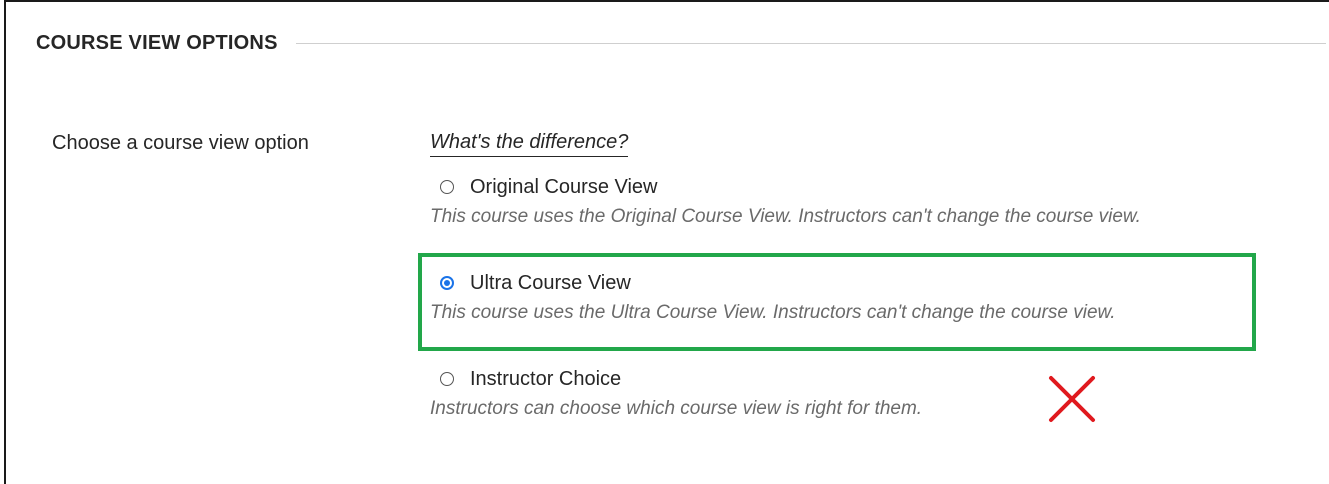  What do you see at coordinates (810, 43) in the screenshot?
I see `section-divider` at bounding box center [810, 43].